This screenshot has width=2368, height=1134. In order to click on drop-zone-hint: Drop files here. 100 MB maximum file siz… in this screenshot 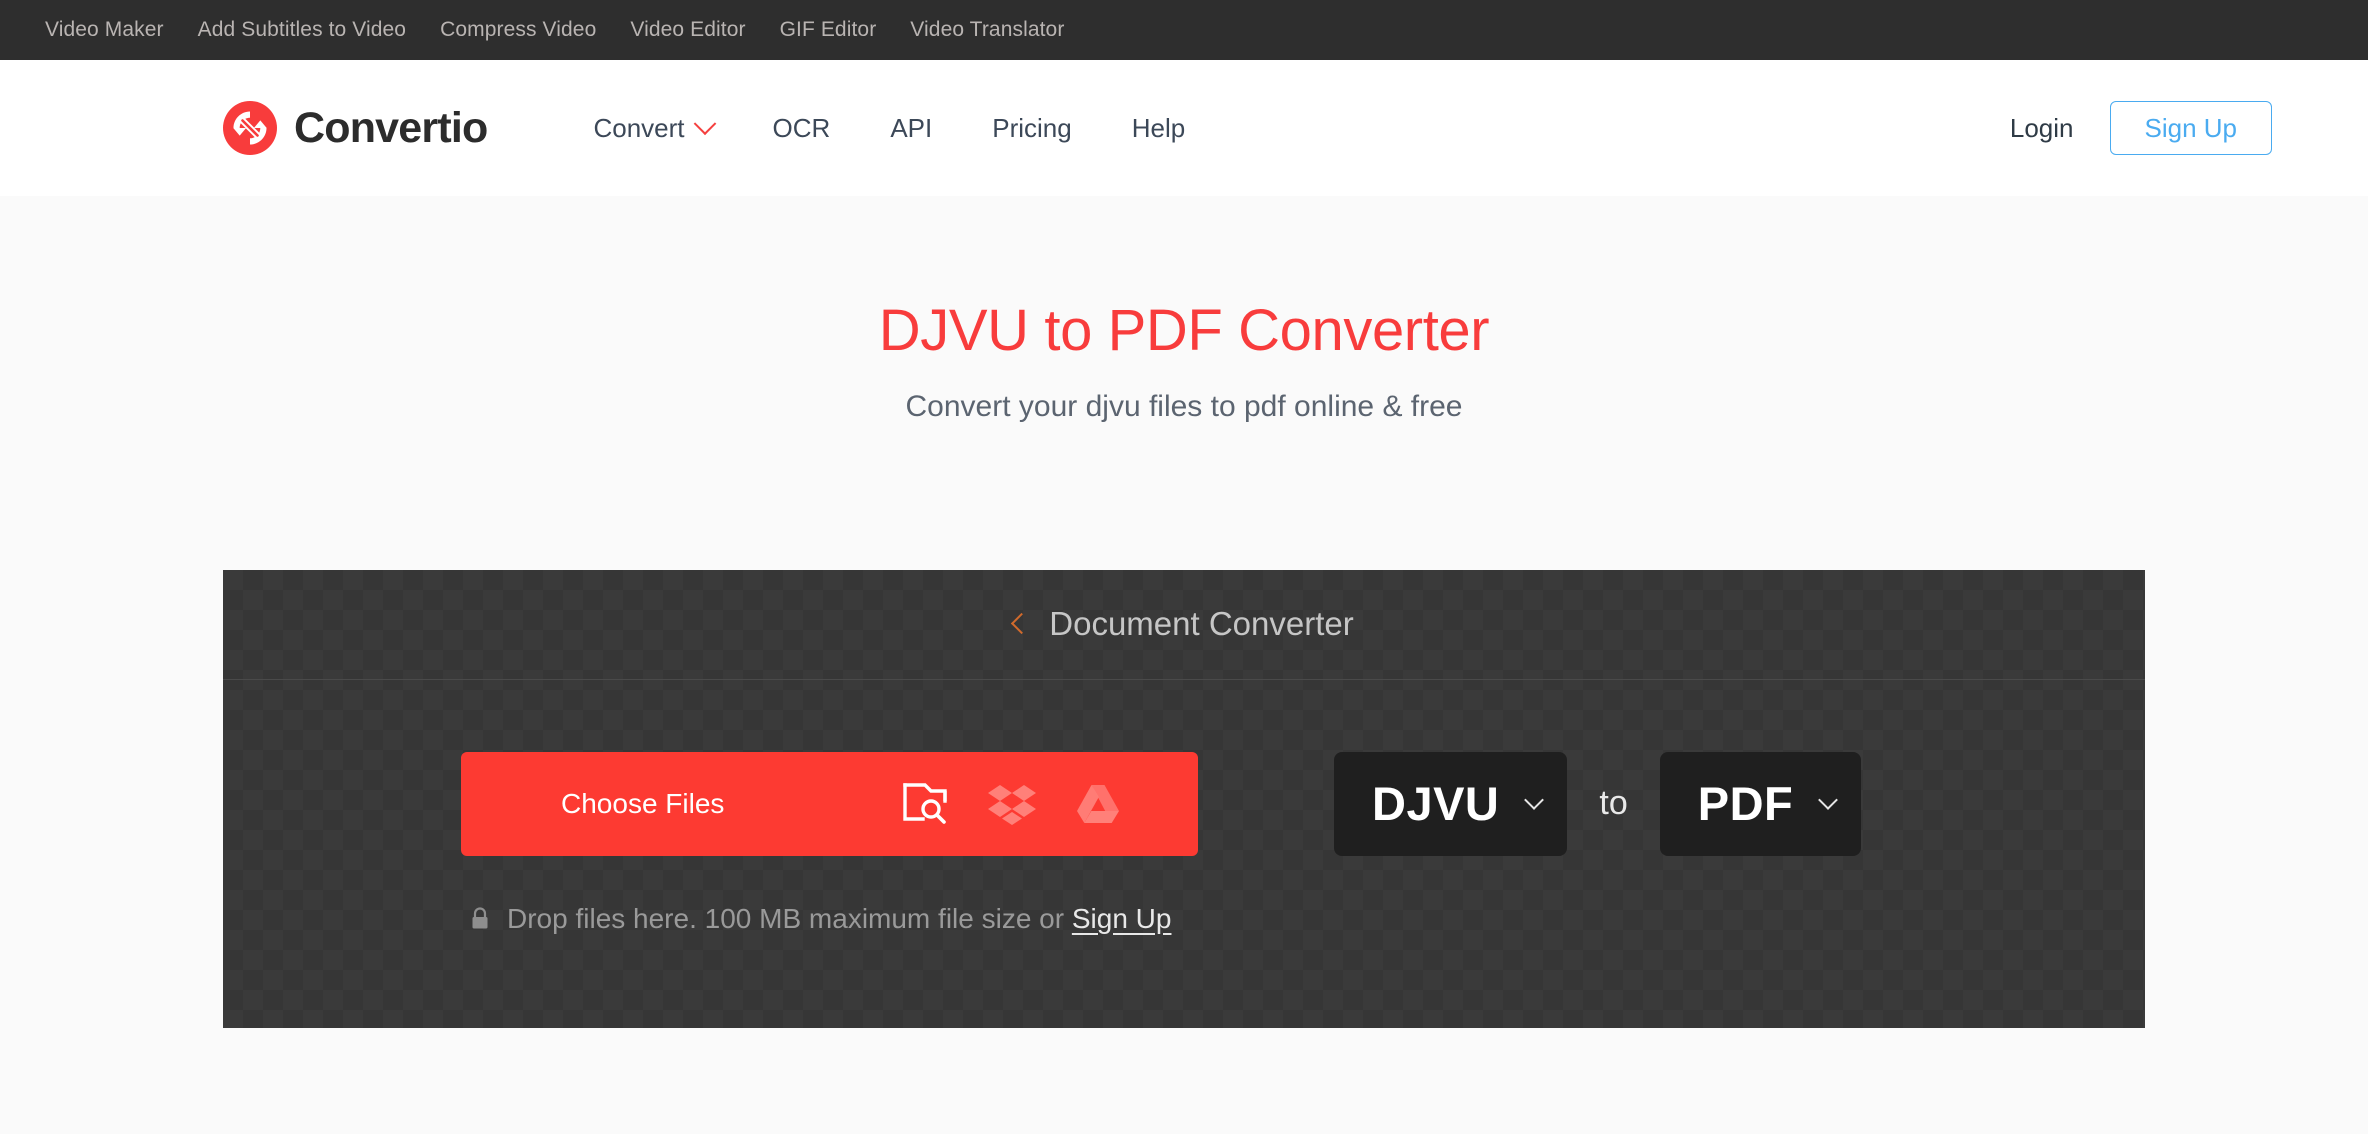, I will do `click(834, 919)`.